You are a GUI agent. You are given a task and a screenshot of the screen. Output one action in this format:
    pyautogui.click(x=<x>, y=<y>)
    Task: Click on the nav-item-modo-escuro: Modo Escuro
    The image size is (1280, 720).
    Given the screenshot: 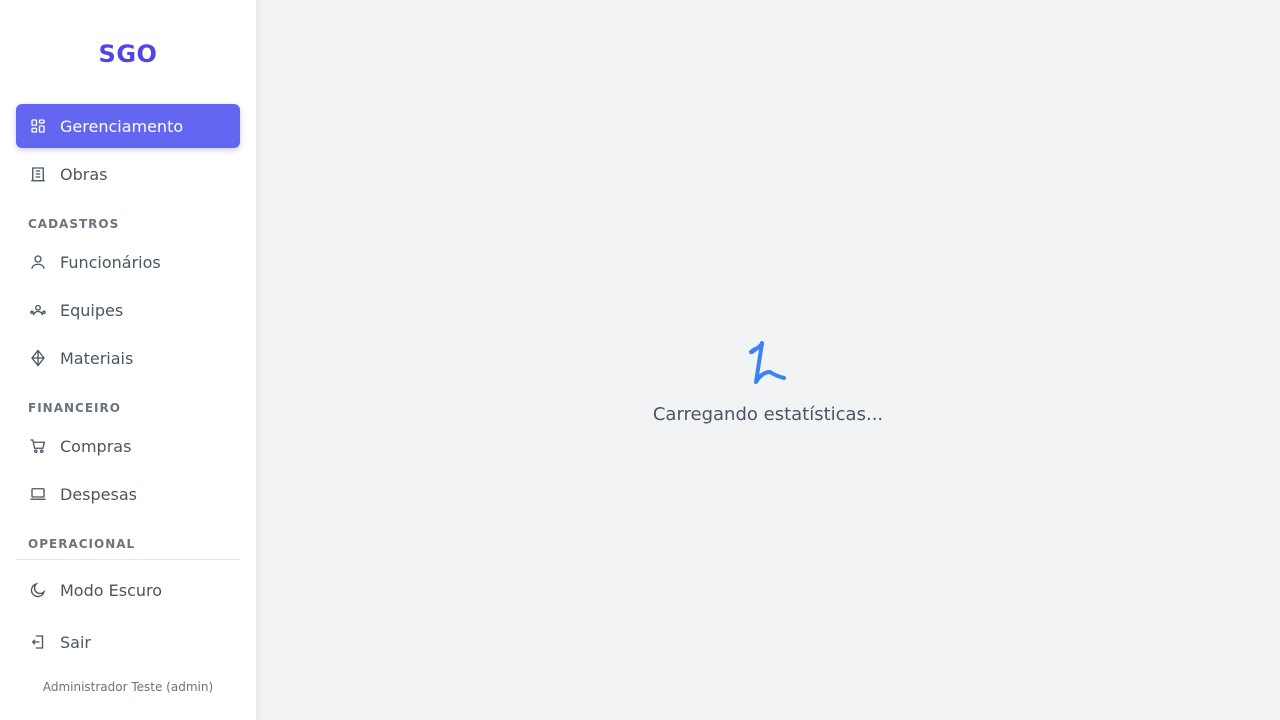 What is the action you would take?
    pyautogui.click(x=128, y=590)
    